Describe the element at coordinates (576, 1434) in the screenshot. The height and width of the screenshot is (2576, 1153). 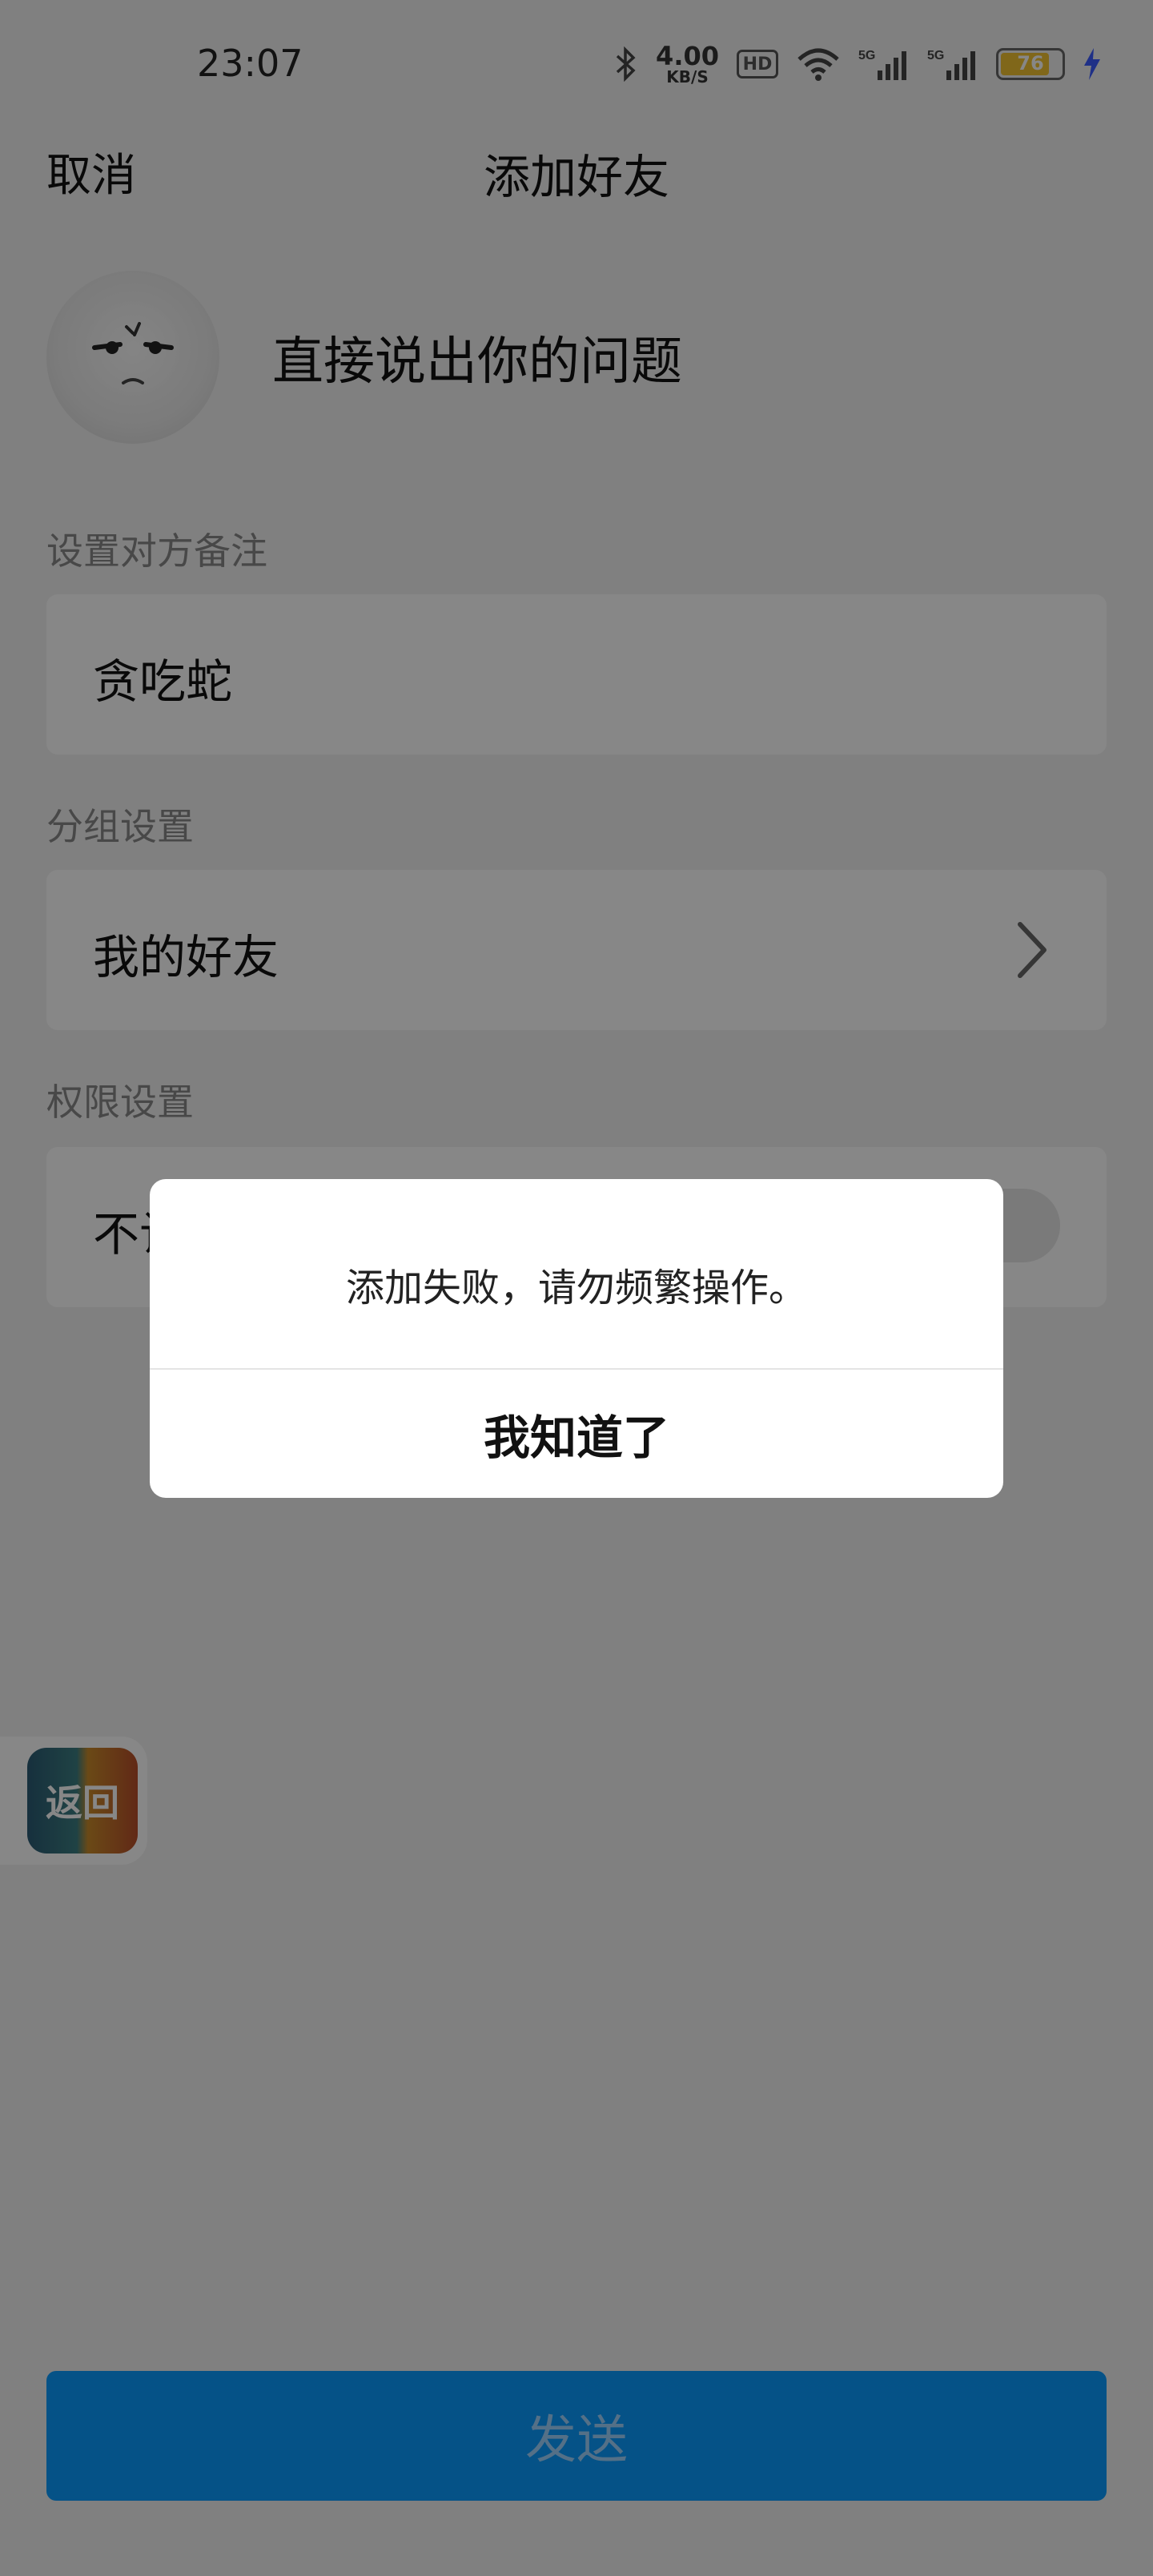
I see `dialog-confirm-button: 我知道了` at that location.